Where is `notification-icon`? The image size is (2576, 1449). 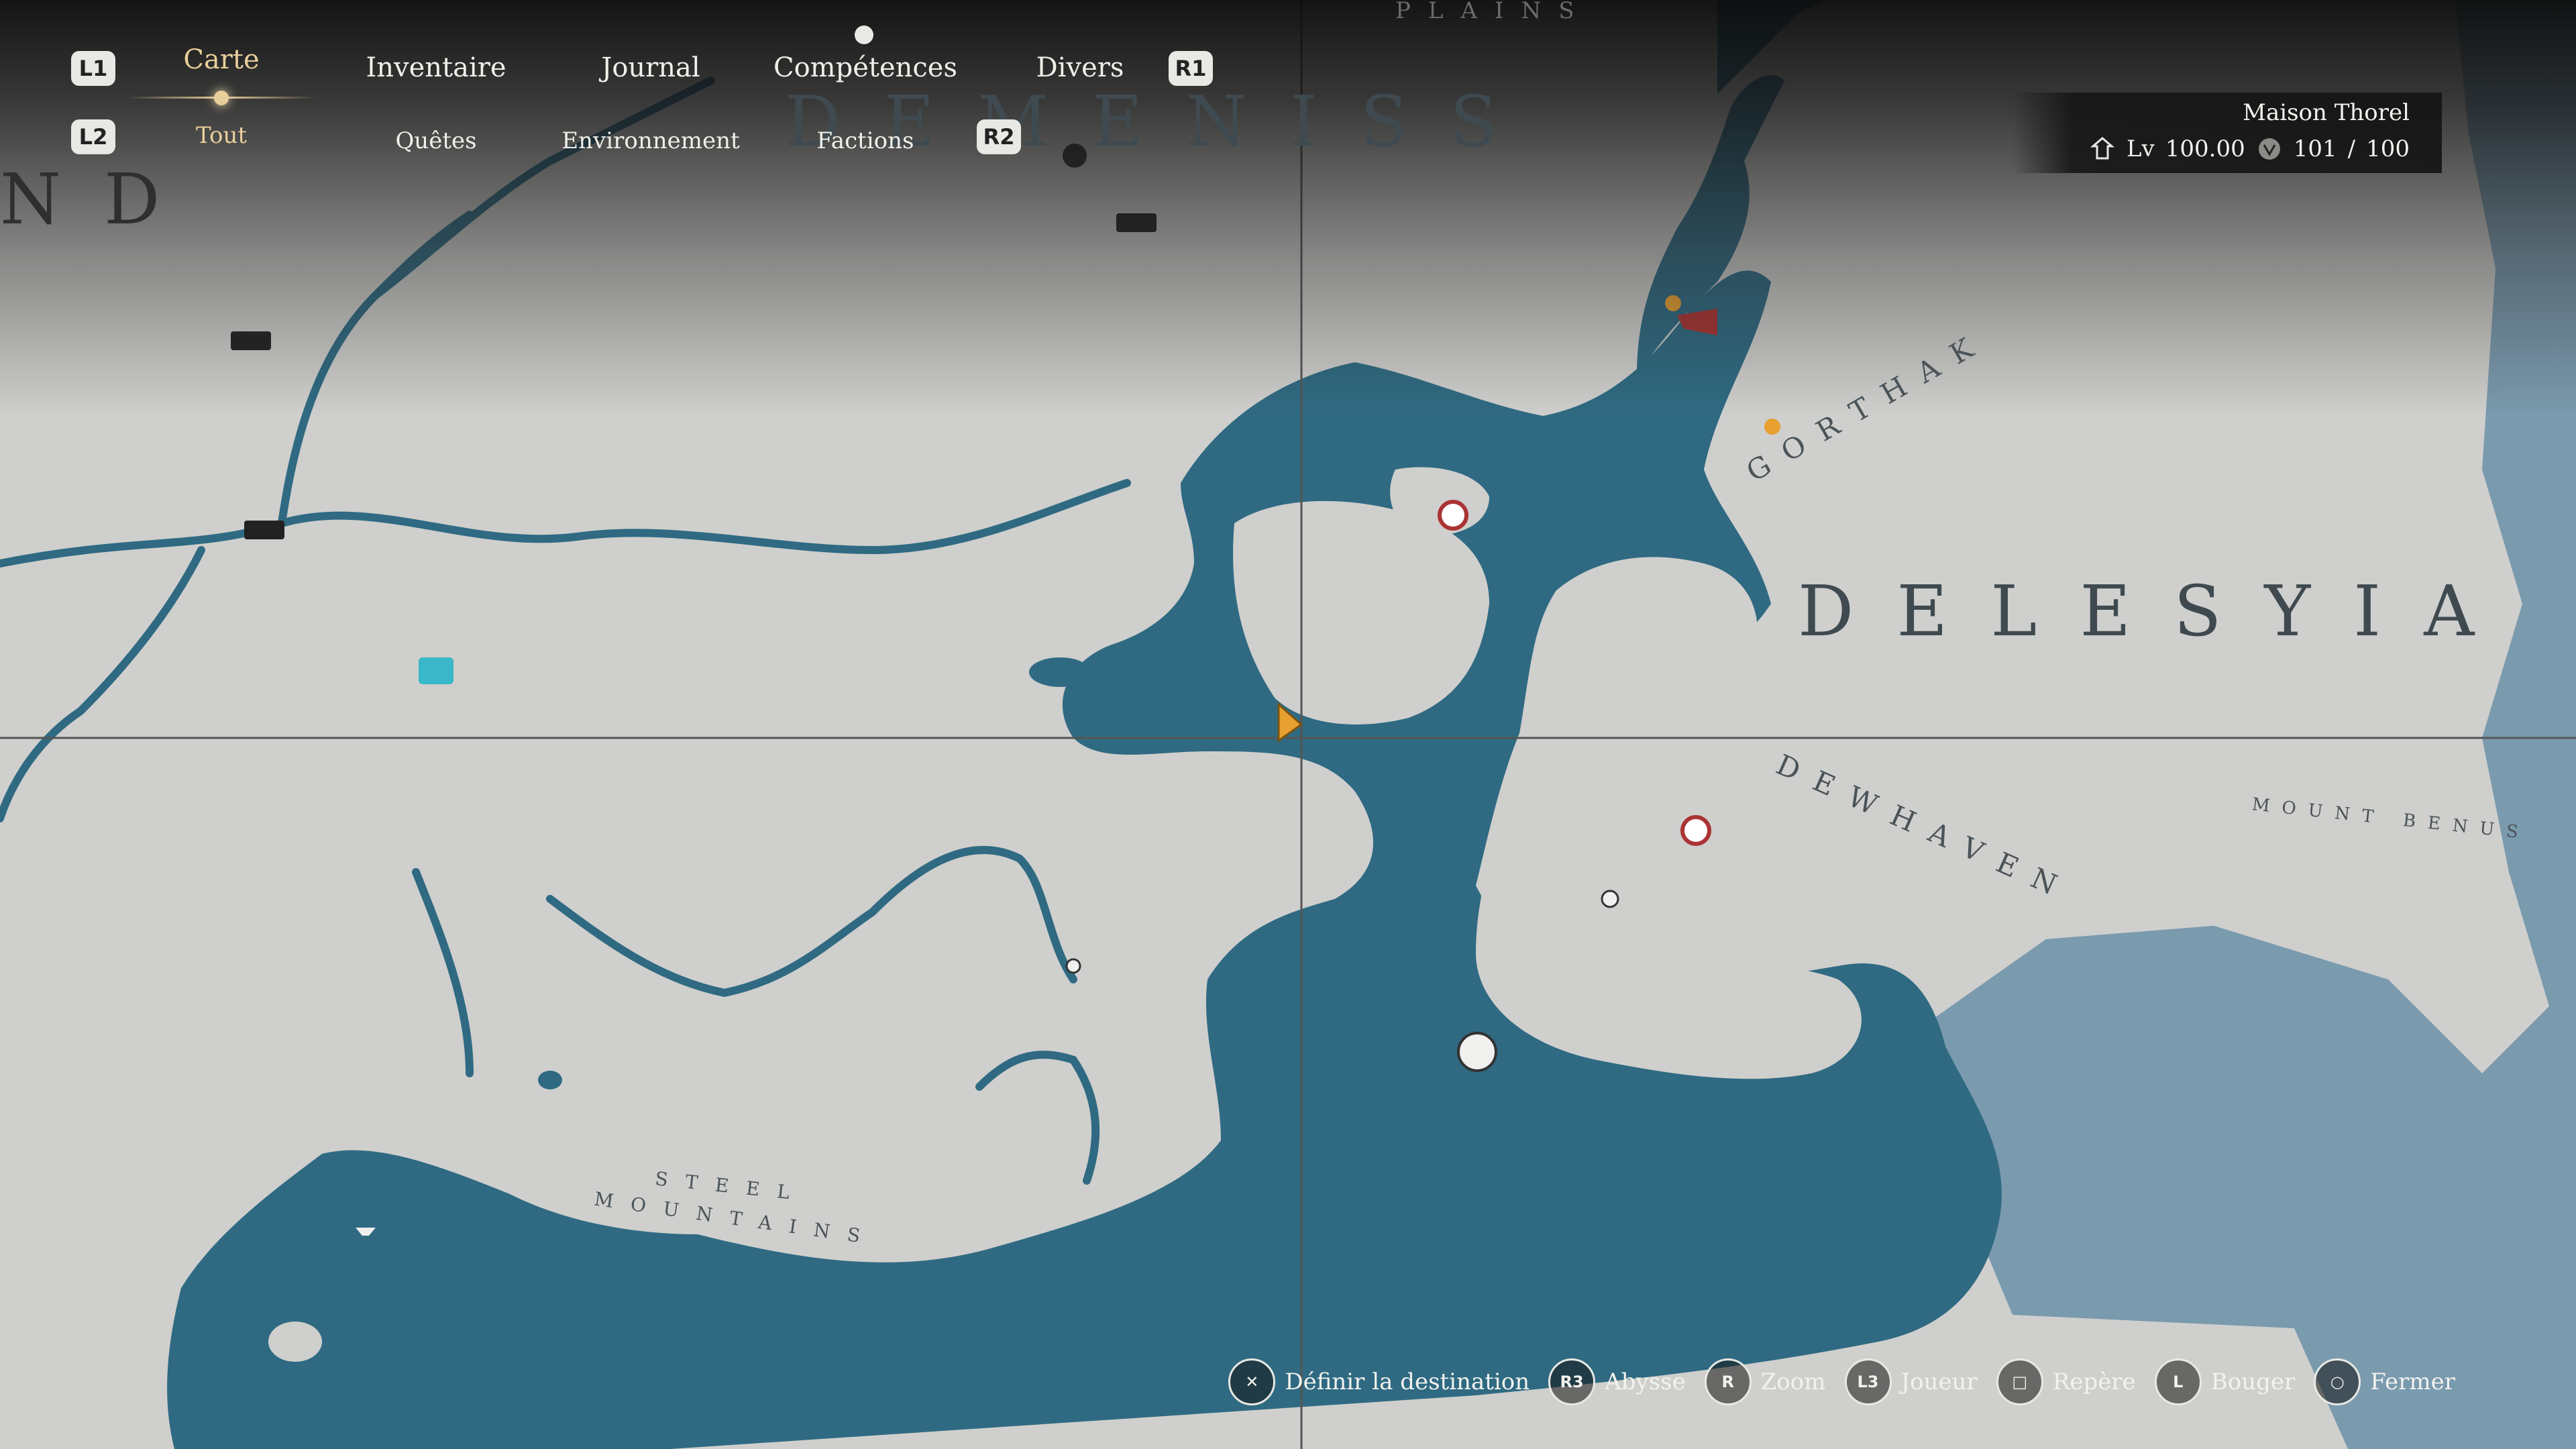 notification-icon is located at coordinates (864, 34).